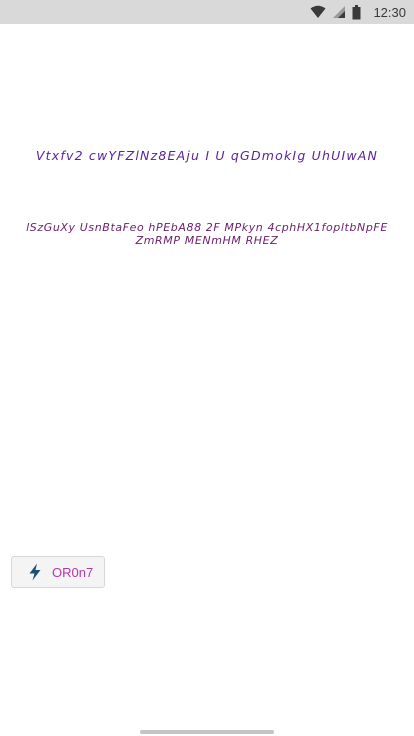  Describe the element at coordinates (389, 12) in the screenshot. I see `status-time: 12:30` at that location.